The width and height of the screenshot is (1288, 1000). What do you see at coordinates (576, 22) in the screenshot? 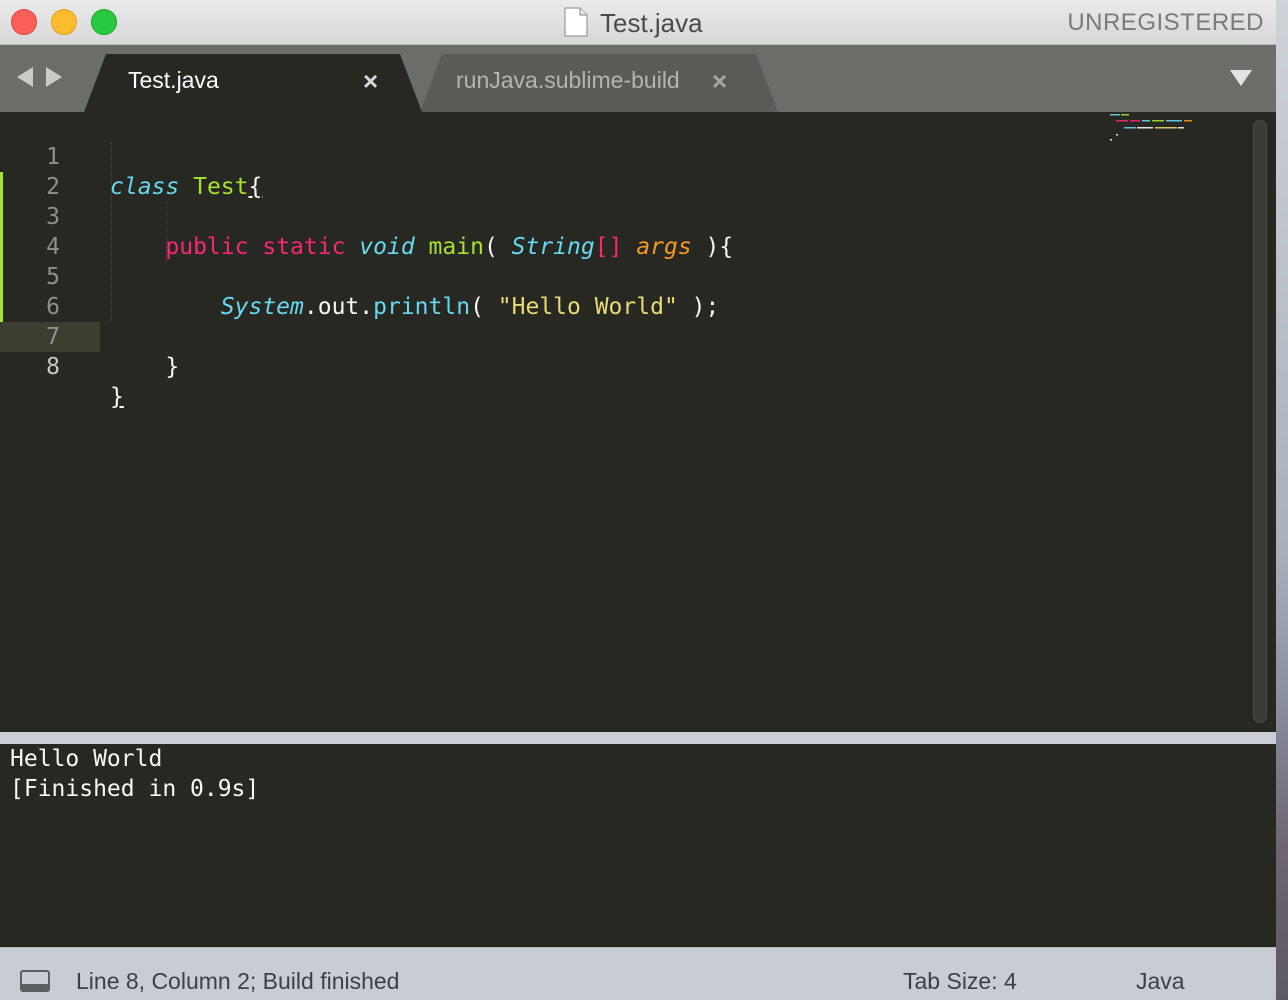
I see `document-icon` at bounding box center [576, 22].